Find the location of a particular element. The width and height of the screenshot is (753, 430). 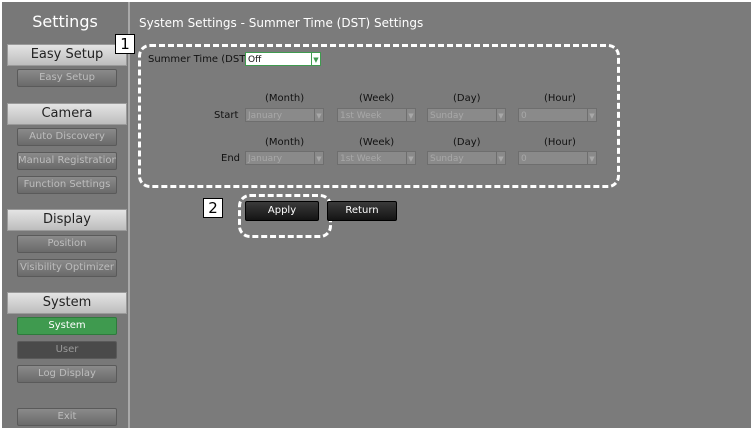

end-month-value: January is located at coordinates (265, 159).